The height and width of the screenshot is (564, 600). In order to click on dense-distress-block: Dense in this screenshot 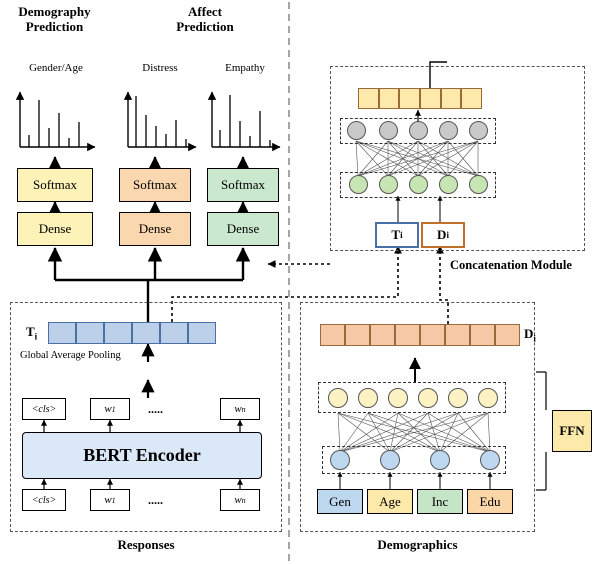, I will do `click(155, 229)`.